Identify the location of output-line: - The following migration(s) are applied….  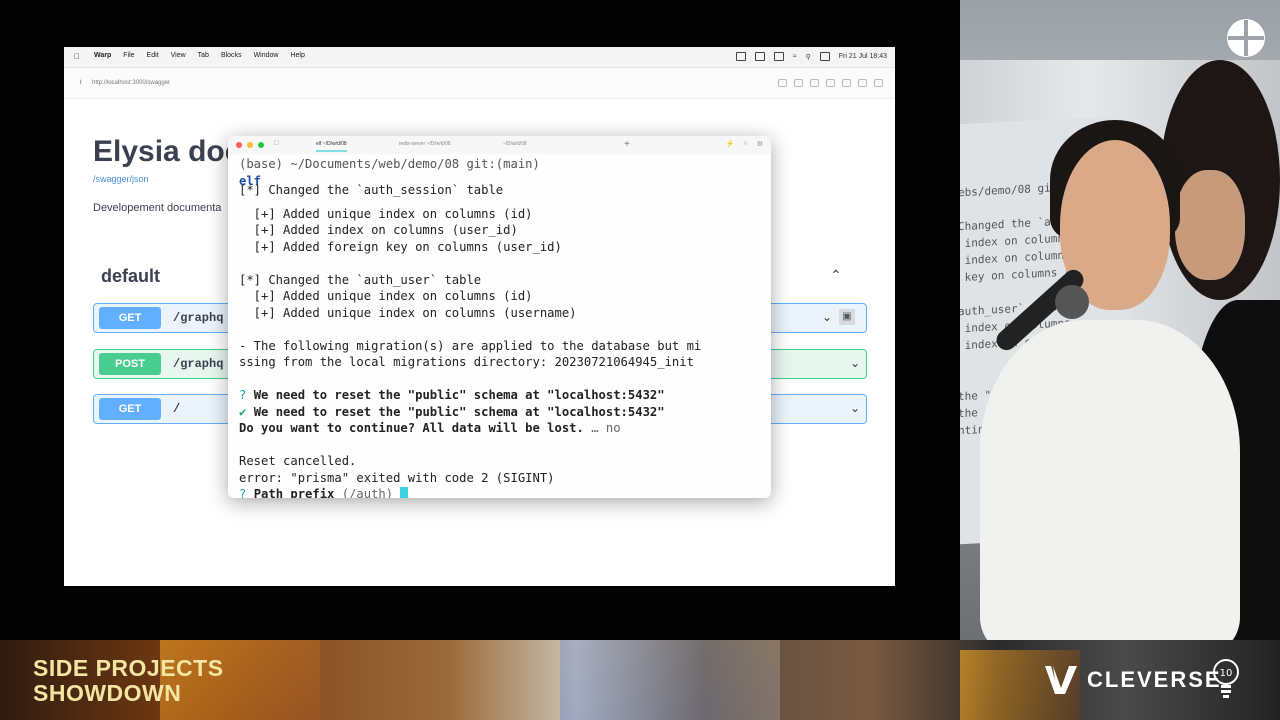
(470, 345).